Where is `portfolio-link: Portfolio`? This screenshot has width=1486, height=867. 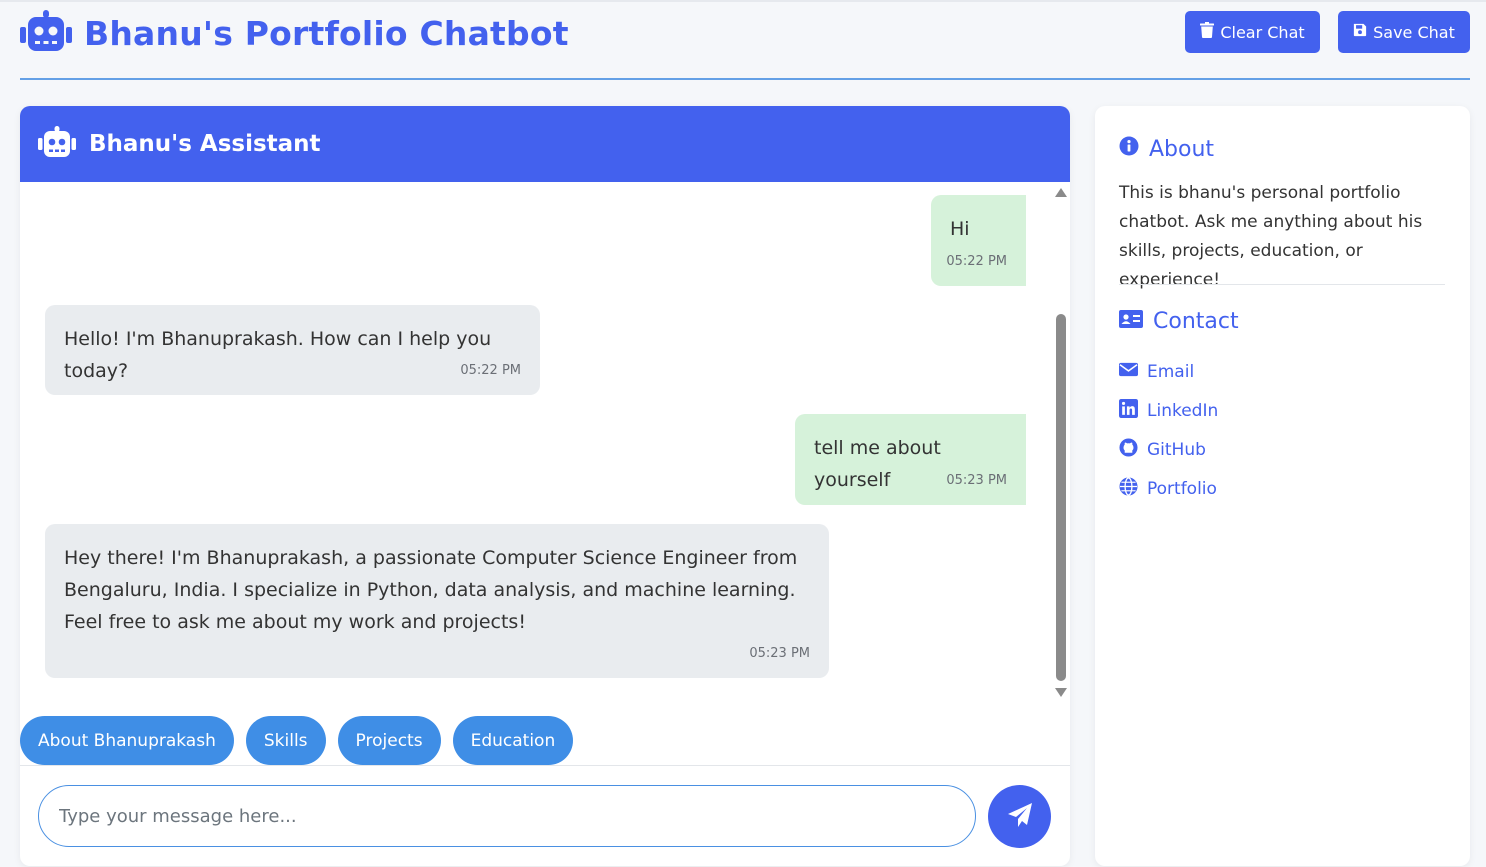 portfolio-link: Portfolio is located at coordinates (1168, 488).